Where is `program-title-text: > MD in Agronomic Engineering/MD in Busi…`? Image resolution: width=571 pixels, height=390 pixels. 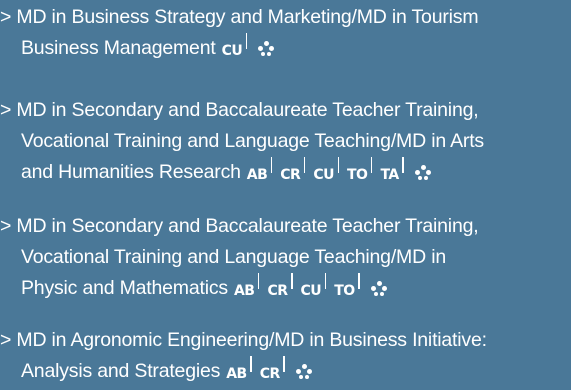 program-title-text: > MD in Agronomic Engineering/MD in Busi… is located at coordinates (243, 340).